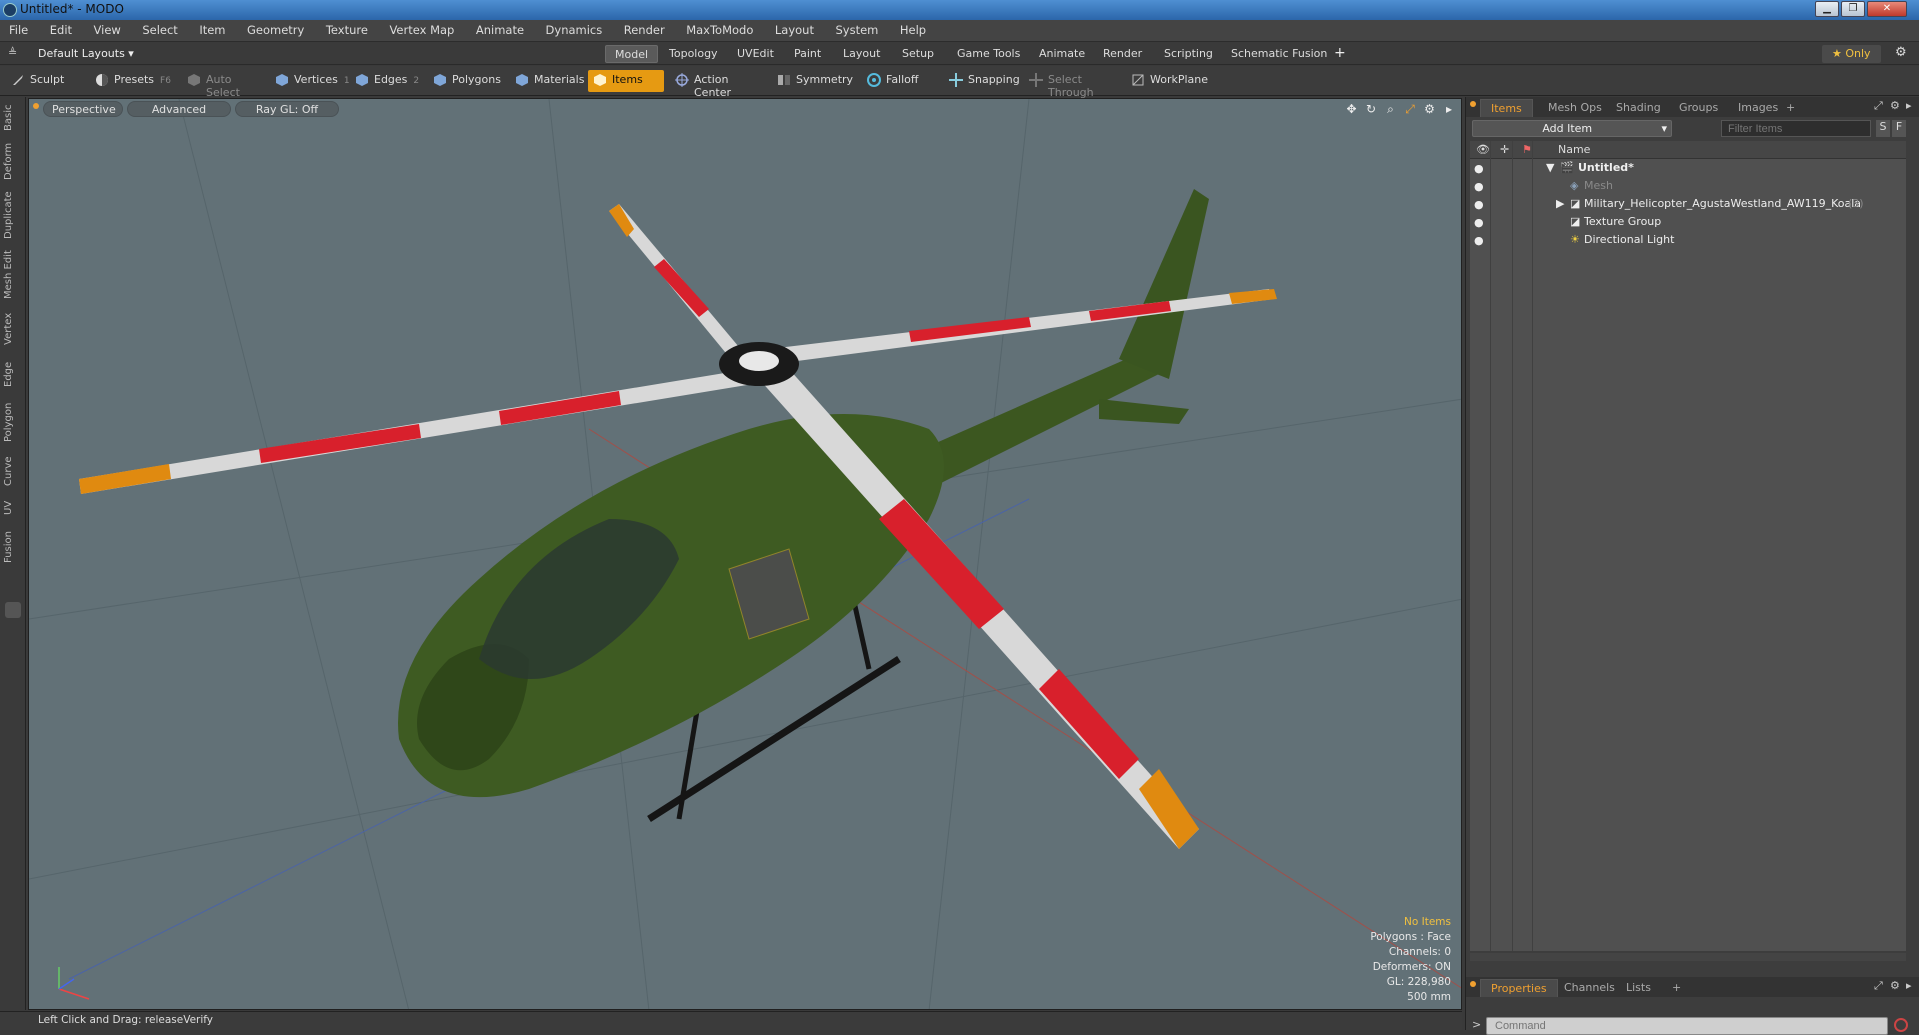 This screenshot has width=1919, height=1035. Describe the element at coordinates (1688, 186) in the screenshot. I see `tree-row-mesh: ● ◈ Mesh` at that location.